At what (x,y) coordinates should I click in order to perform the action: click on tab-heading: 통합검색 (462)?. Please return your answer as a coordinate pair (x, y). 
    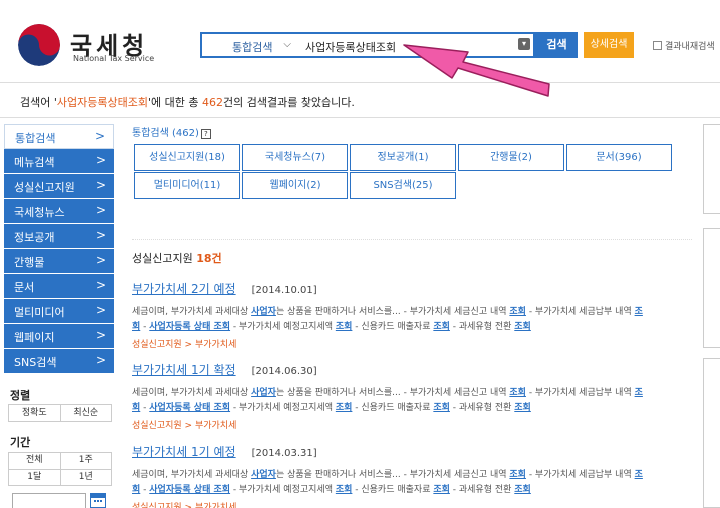
    Looking at the image, I should click on (171, 131).